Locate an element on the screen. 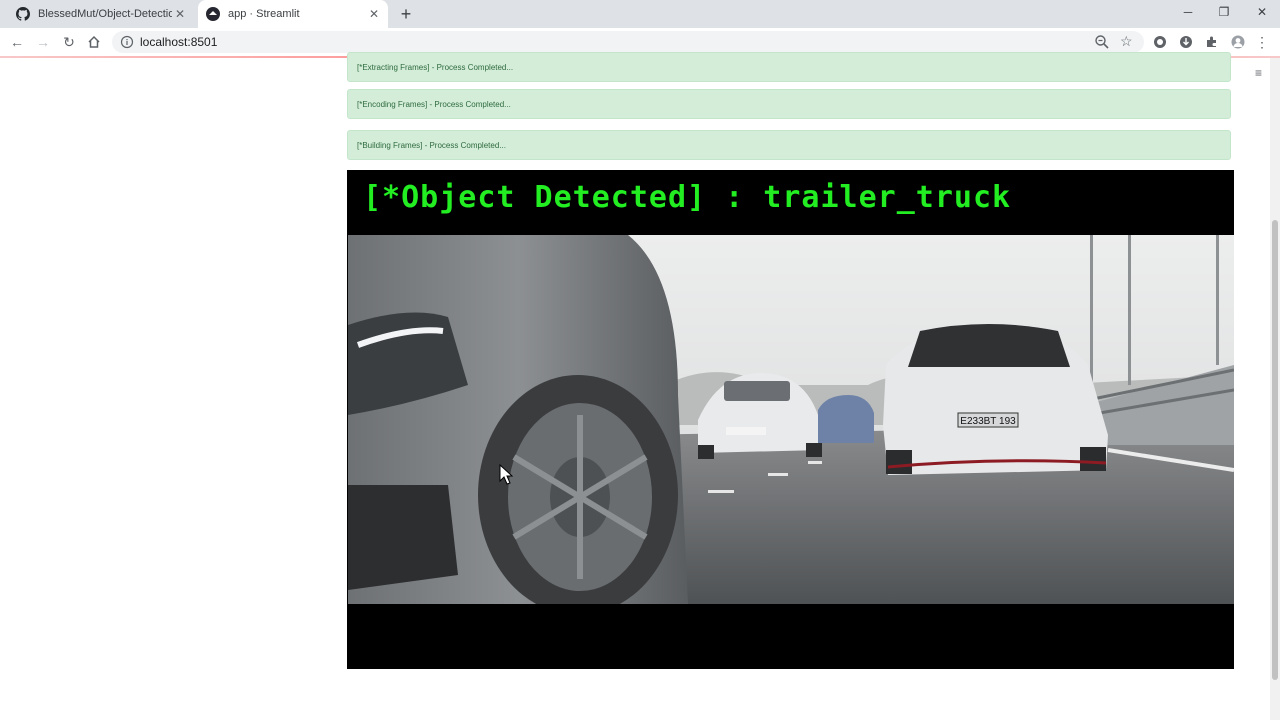 Image resolution: width=1280 pixels, height=720 pixels. tab-title: app · Streamlit is located at coordinates (264, 14).